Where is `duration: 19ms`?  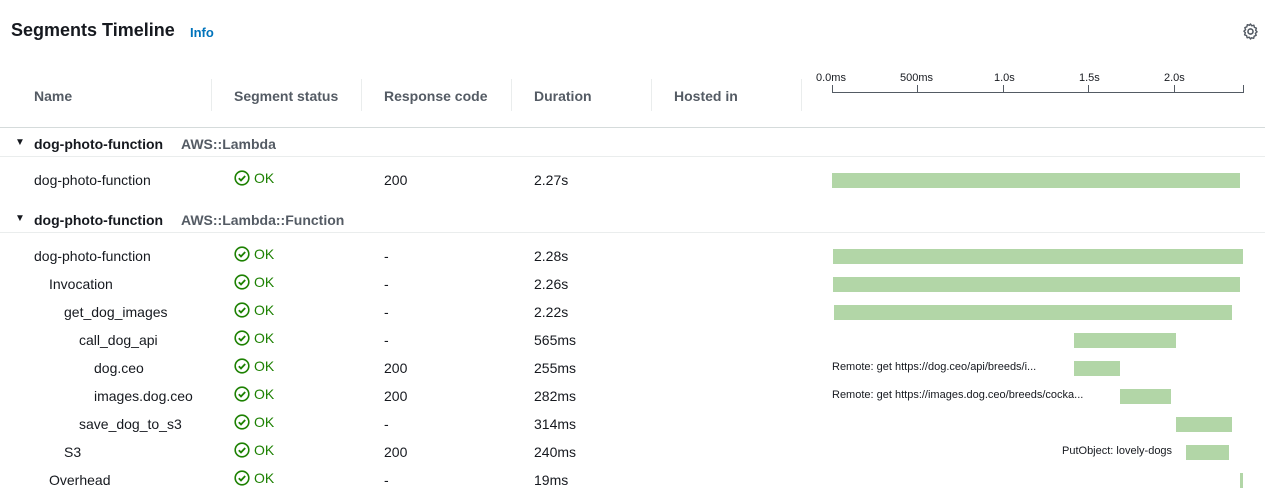
duration: 19ms is located at coordinates (551, 480).